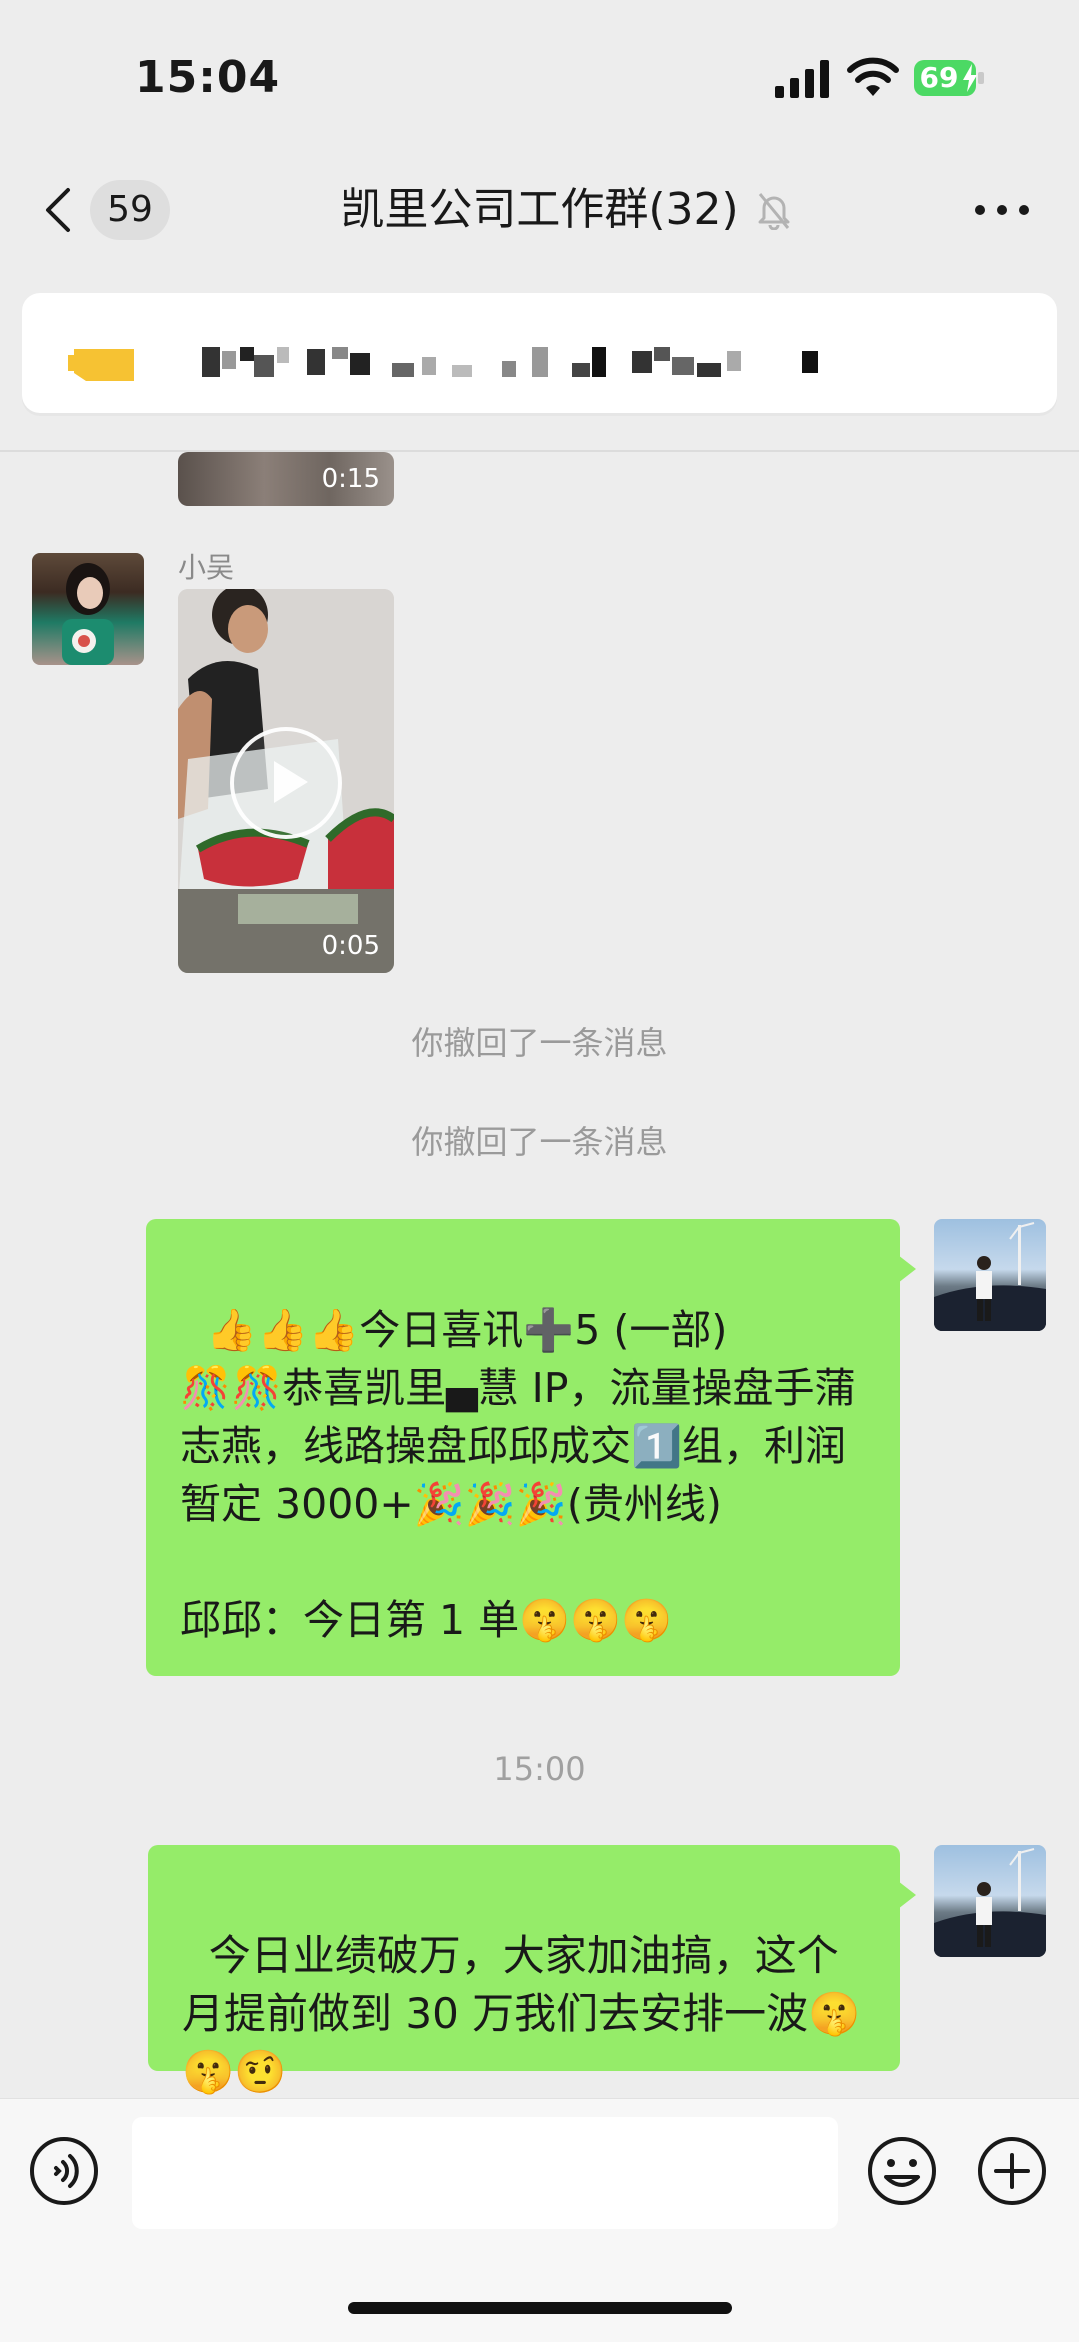 The height and width of the screenshot is (2342, 1079). What do you see at coordinates (1002, 210) in the screenshot?
I see `more-options-icon` at bounding box center [1002, 210].